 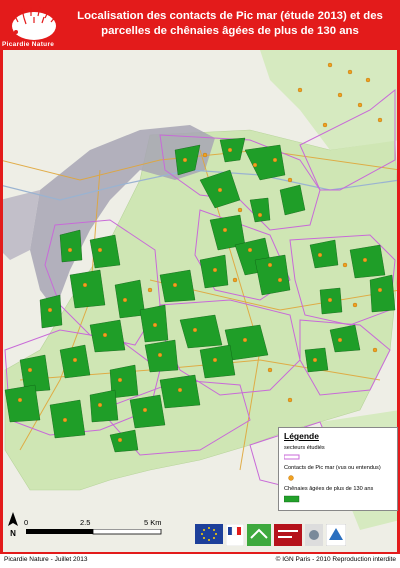 What do you see at coordinates (304, 448) in the screenshot?
I see `legend-label-sectors: secteurs étudiés` at bounding box center [304, 448].